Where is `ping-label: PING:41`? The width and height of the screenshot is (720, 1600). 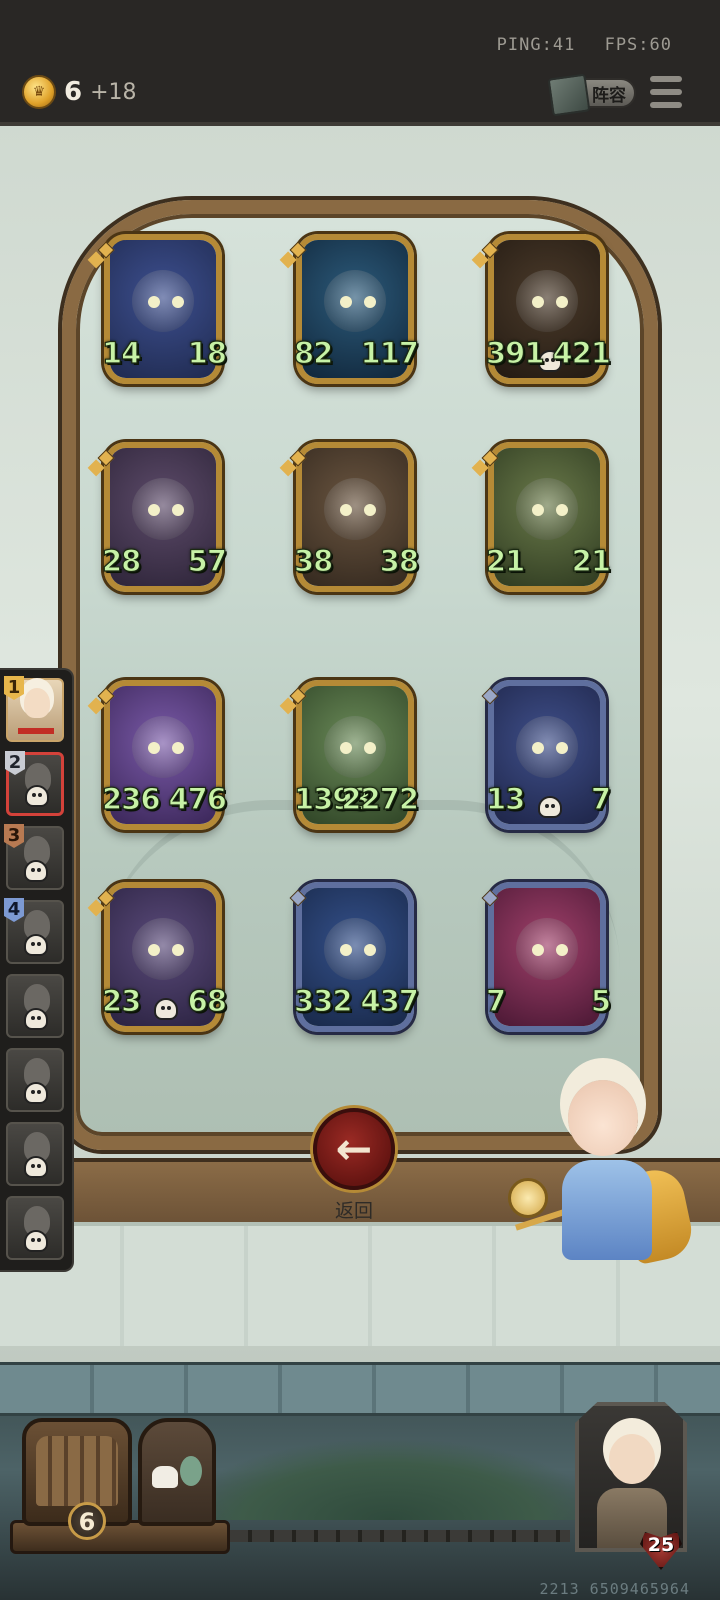 ping-label: PING:41 is located at coordinates (536, 45).